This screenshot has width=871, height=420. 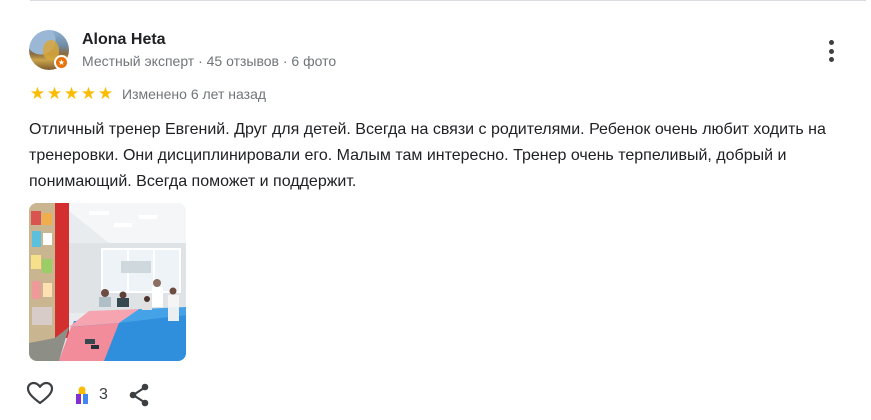 I want to click on local-guide-badge-icon: ★, so click(x=61, y=62).